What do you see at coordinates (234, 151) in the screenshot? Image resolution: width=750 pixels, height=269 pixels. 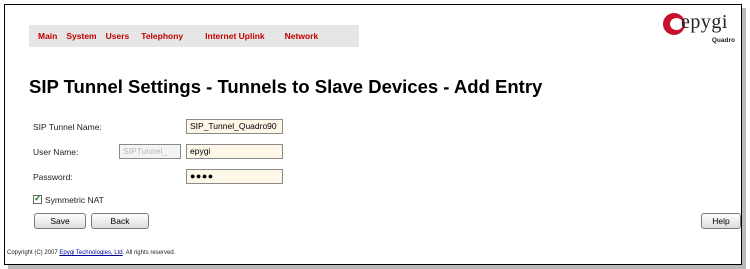 I see `user-name-input: epygi` at bounding box center [234, 151].